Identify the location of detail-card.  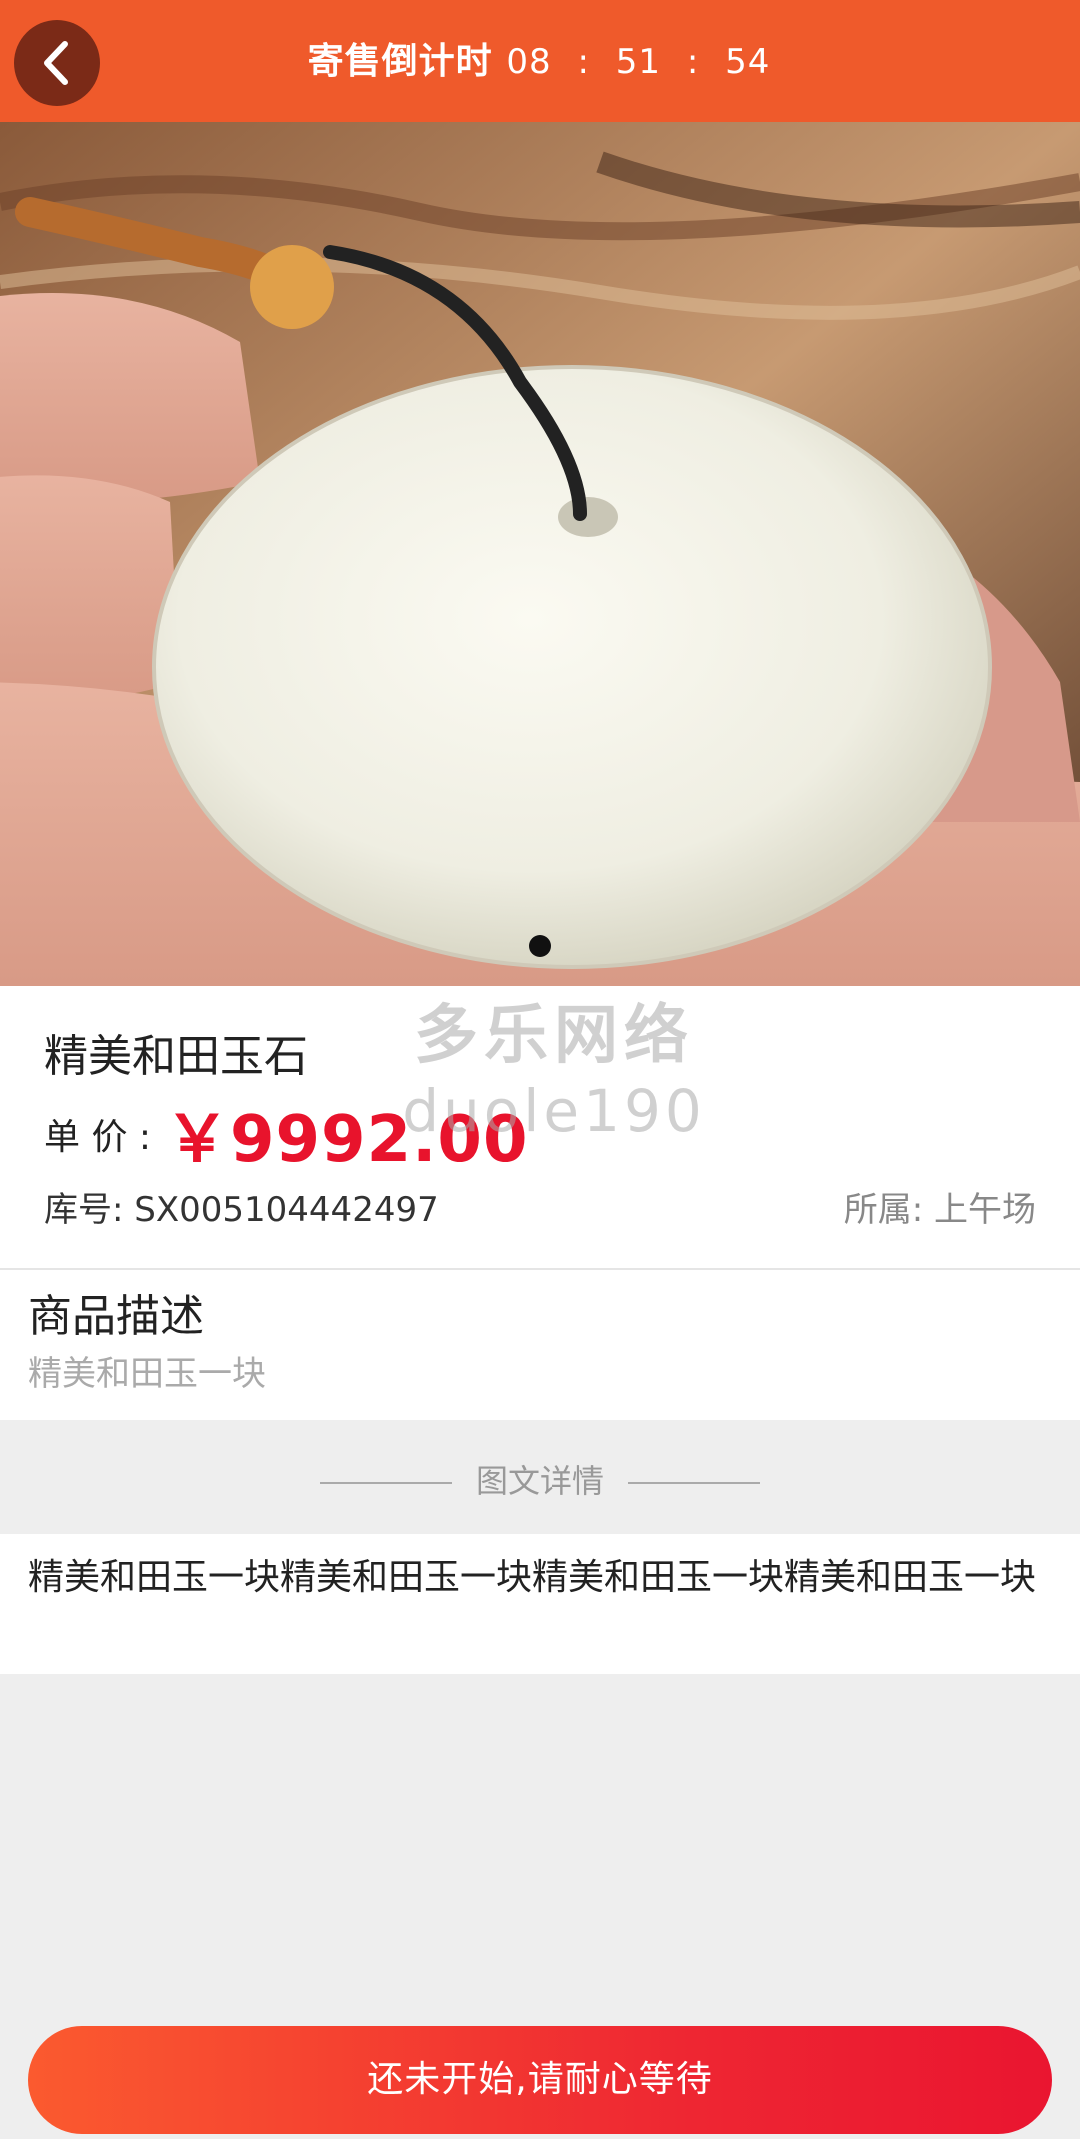
(540, 1604).